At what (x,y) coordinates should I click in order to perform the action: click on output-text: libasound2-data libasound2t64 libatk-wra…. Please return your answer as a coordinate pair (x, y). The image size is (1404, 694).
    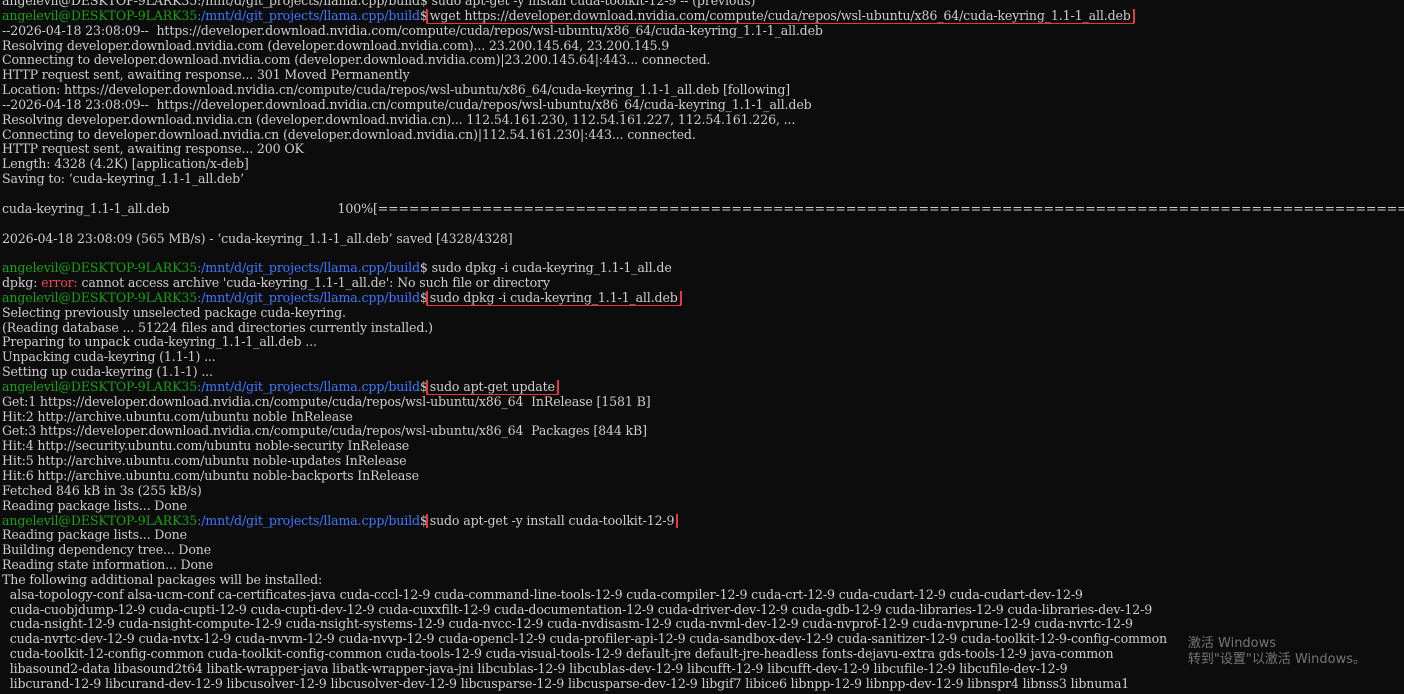
    Looking at the image, I should click on (535, 668).